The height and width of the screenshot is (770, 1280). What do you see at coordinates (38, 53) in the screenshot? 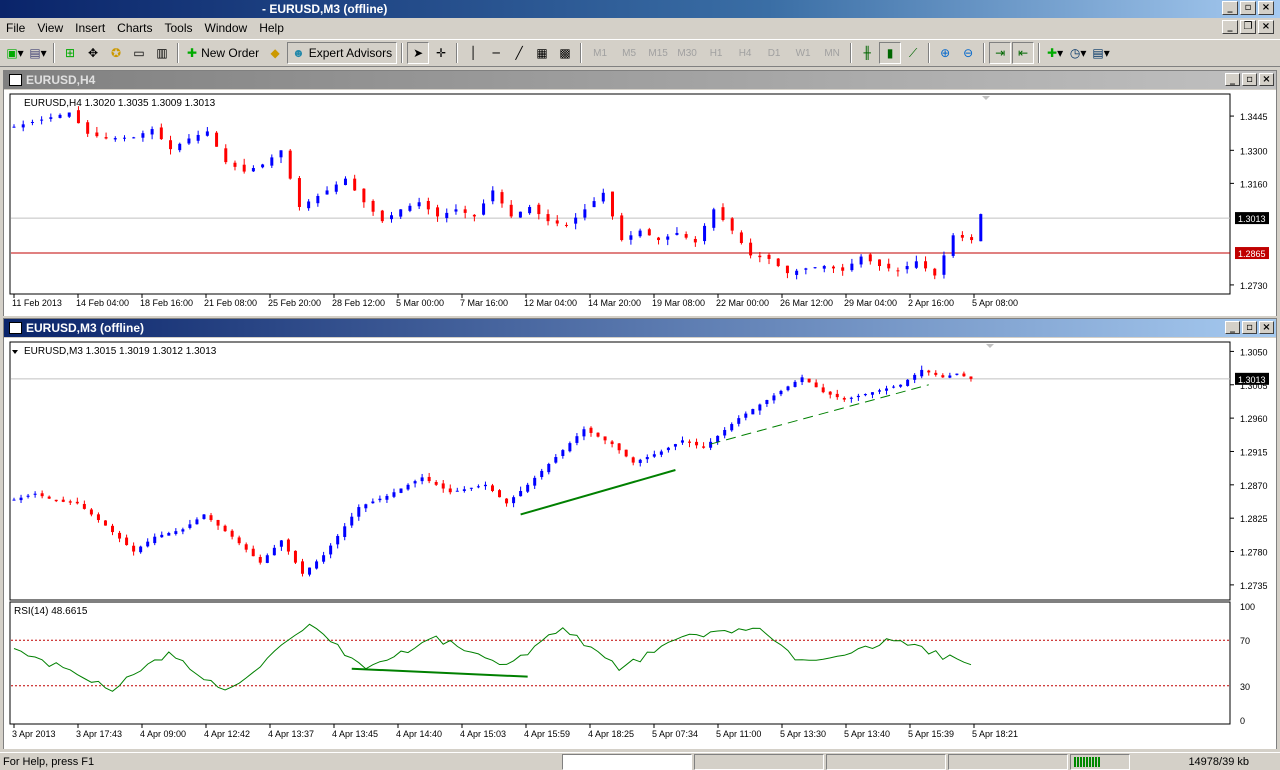
I see `profiles-button: ▤ ▾` at bounding box center [38, 53].